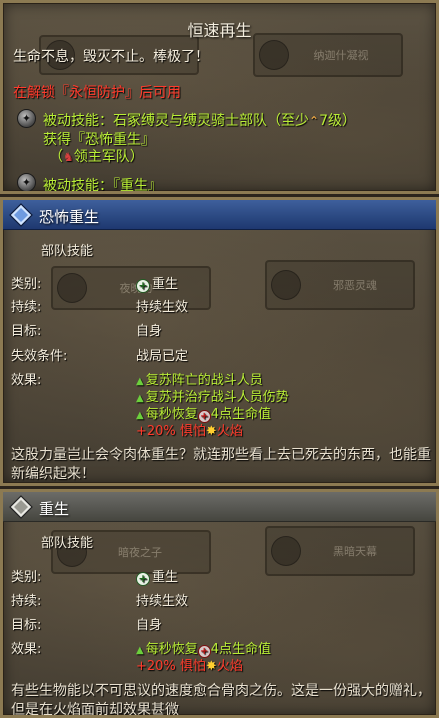 This screenshot has height=718, width=439. I want to click on ability-header: 重生, so click(219, 507).